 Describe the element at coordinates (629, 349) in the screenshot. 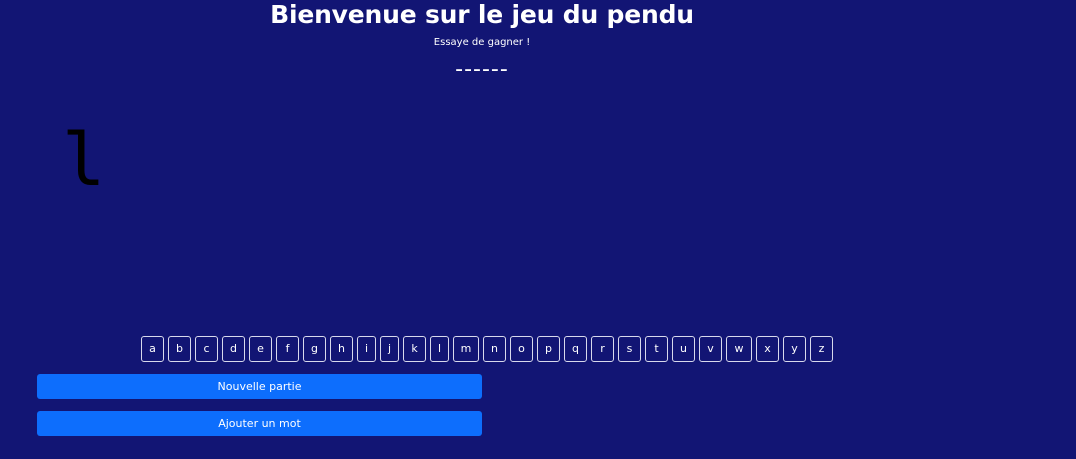

I see `letter-key-s: s` at that location.